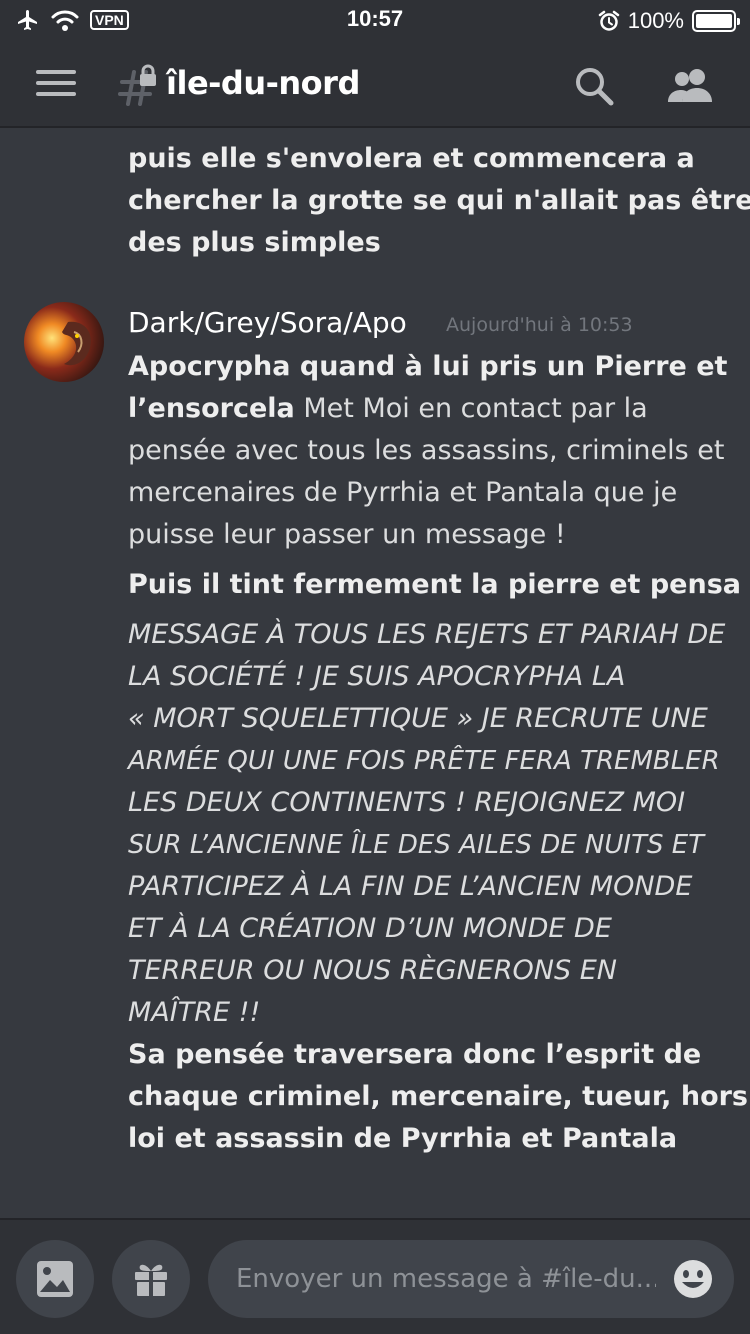 This screenshot has width=750, height=1334. What do you see at coordinates (375, 84) in the screenshot?
I see `channel-header: île-du-nord` at bounding box center [375, 84].